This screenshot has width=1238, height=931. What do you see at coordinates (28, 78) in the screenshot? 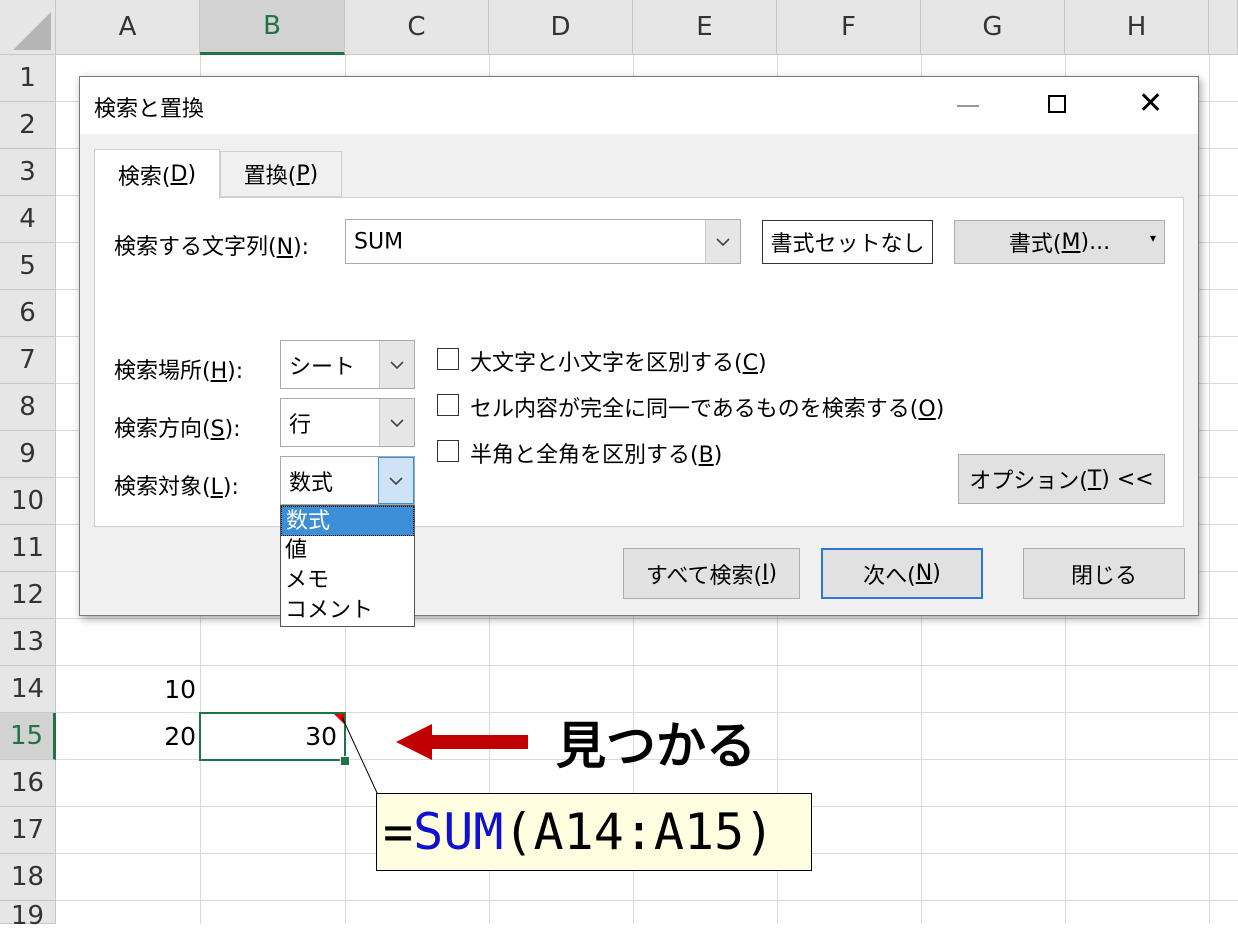
I see `row-header-1: 1` at bounding box center [28, 78].